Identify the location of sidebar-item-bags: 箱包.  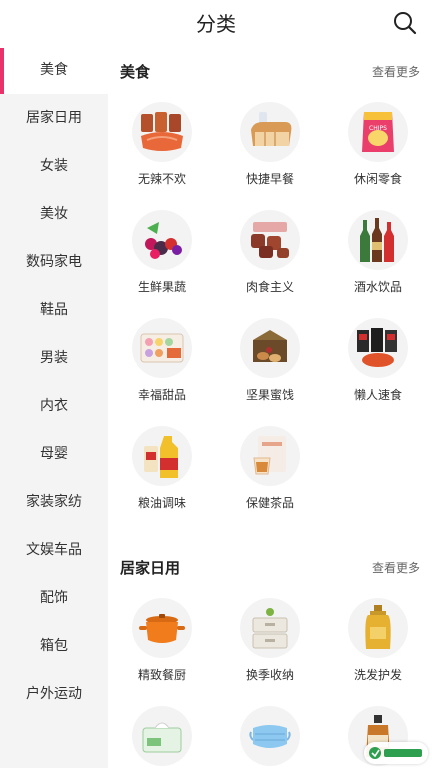
(54, 646).